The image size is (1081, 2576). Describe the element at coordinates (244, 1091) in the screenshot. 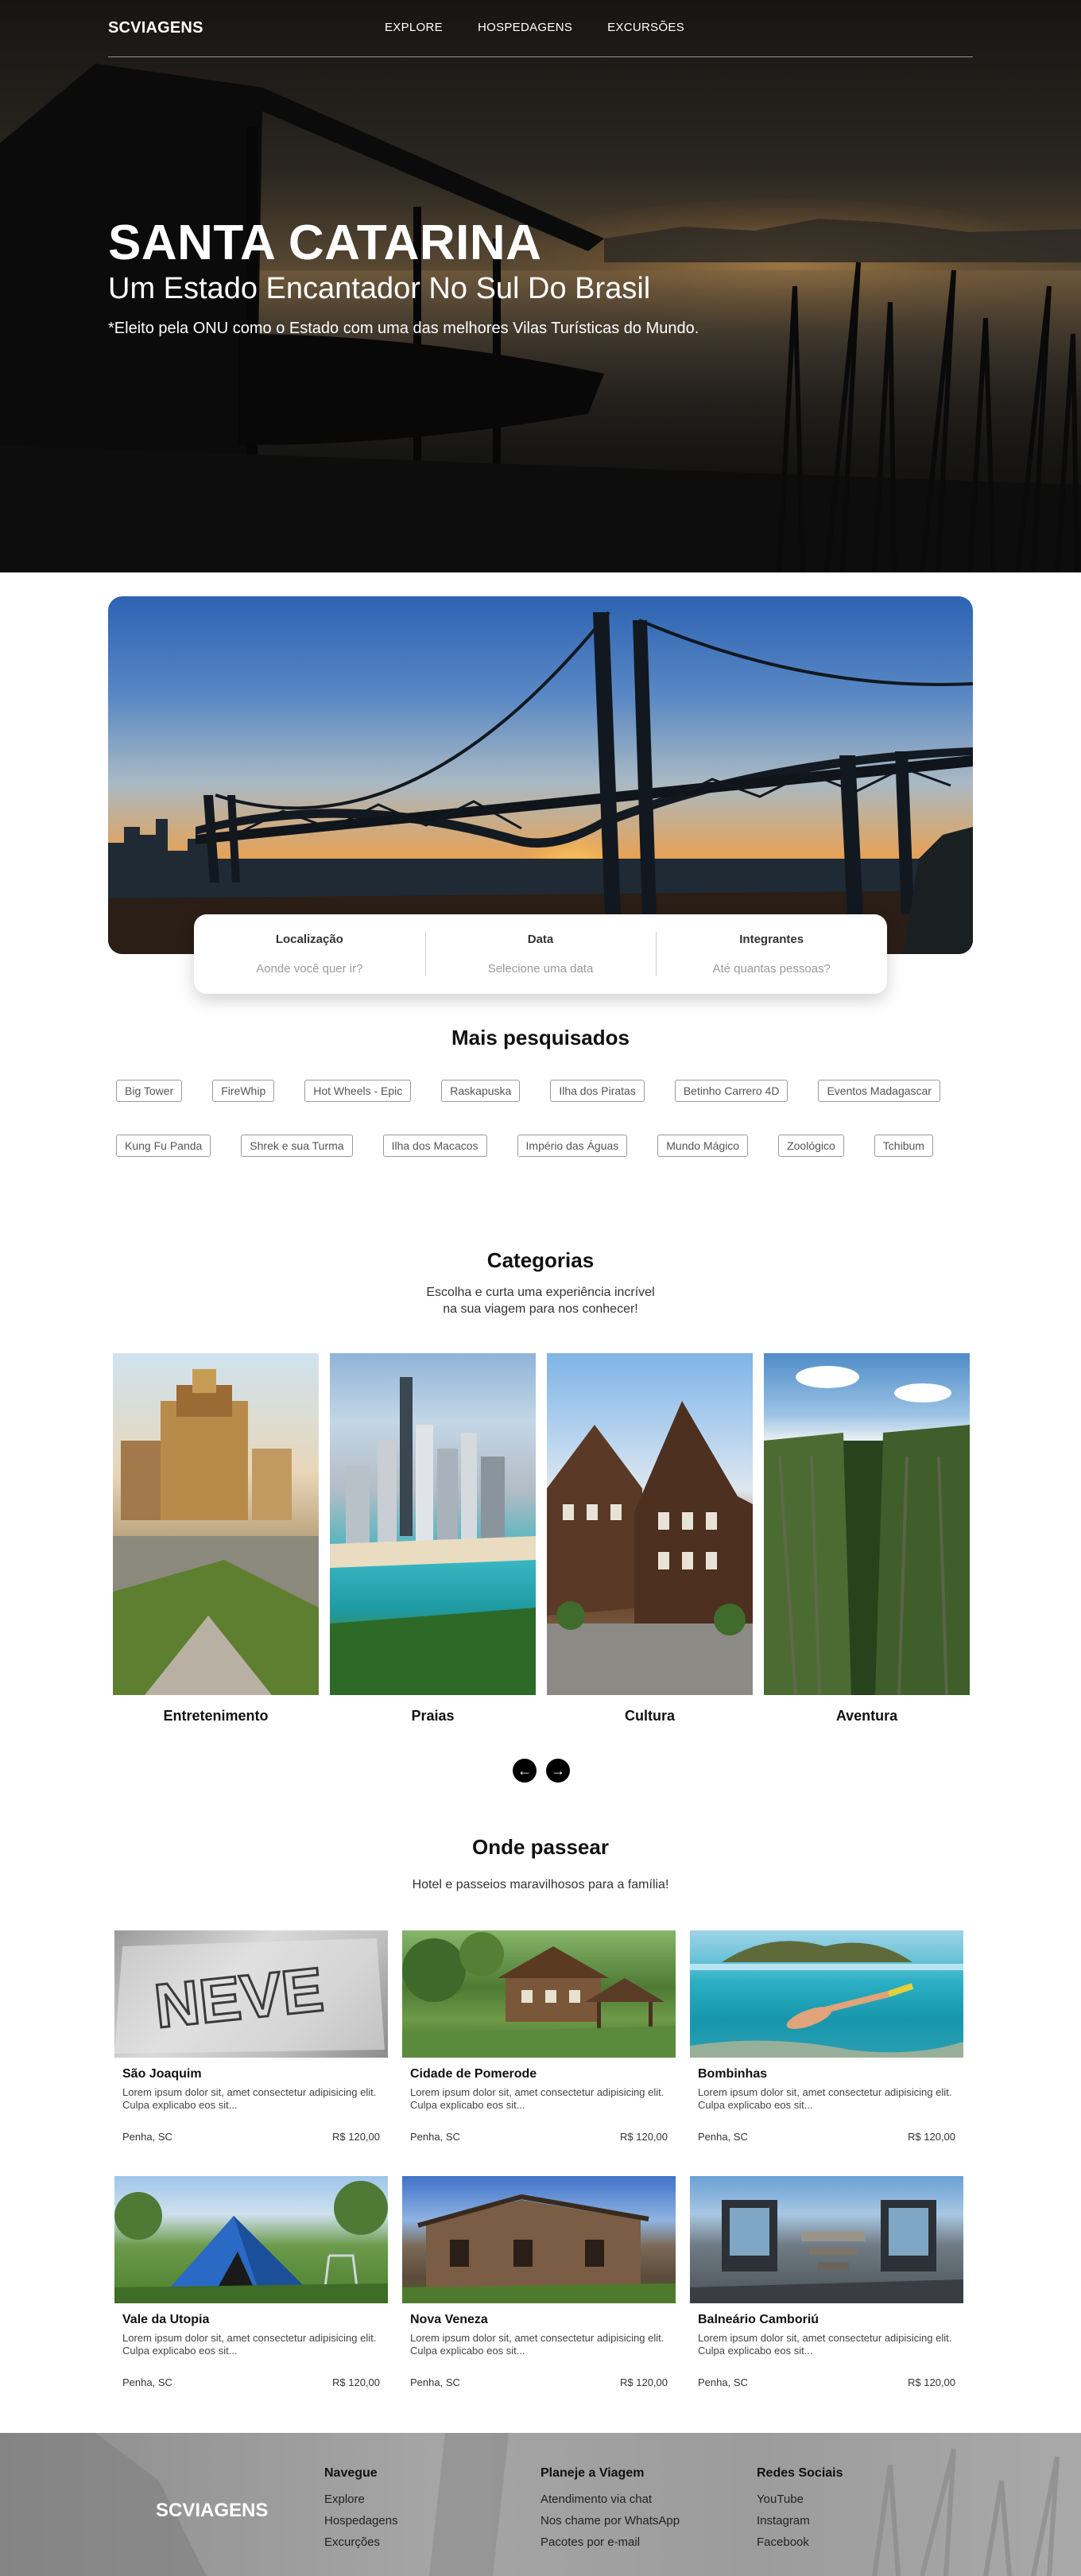

I see `tag-chip: FireWhip` at that location.